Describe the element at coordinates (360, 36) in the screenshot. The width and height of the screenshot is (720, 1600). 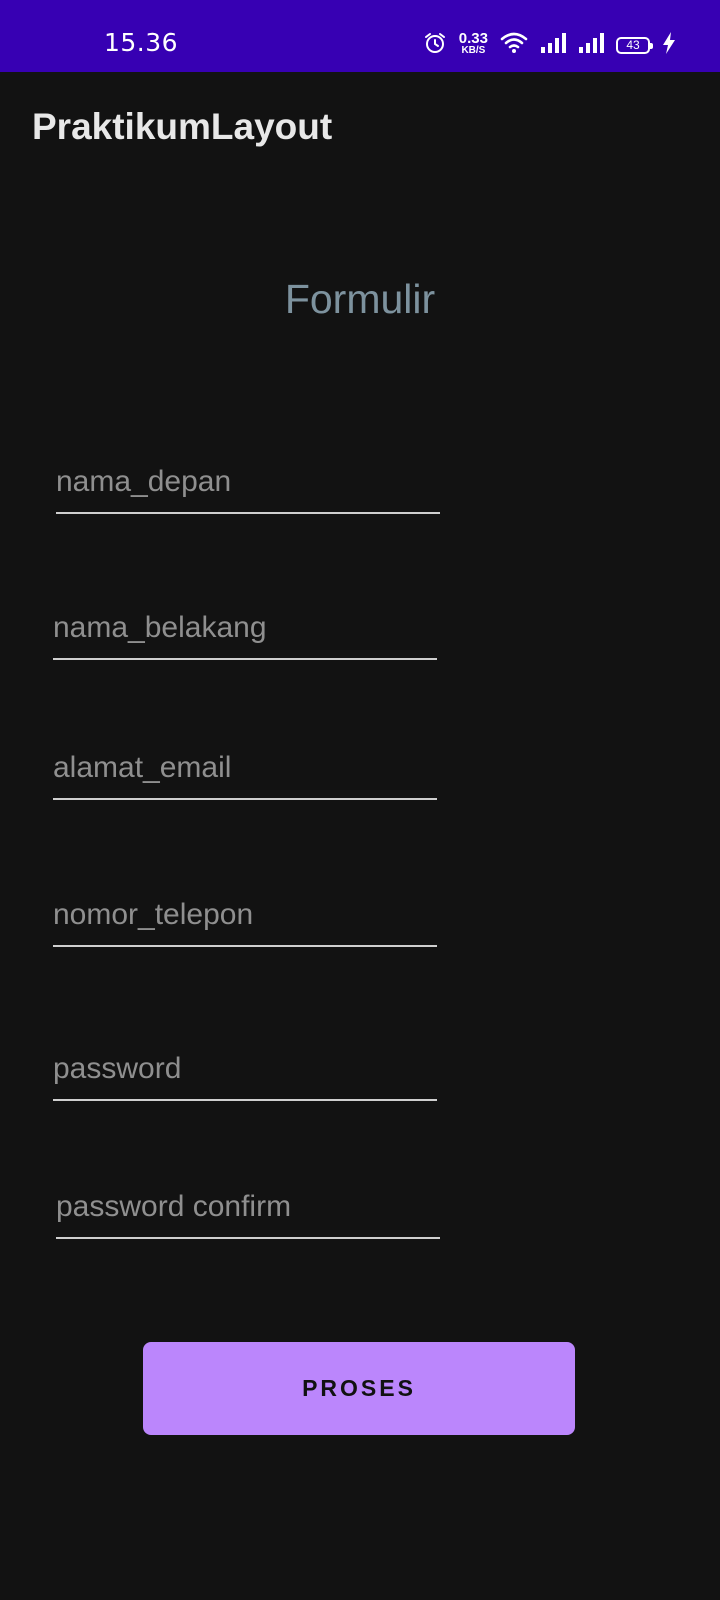
I see `status-bar: 15.36 0.33 KB/S 43` at that location.